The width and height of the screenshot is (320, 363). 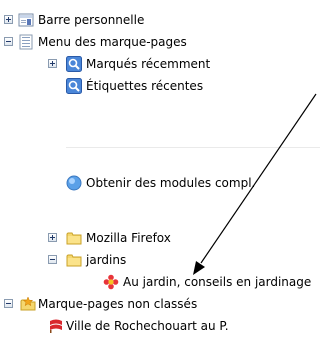 What do you see at coordinates (74, 183) in the screenshot?
I see `get-addons-icon` at bounding box center [74, 183].